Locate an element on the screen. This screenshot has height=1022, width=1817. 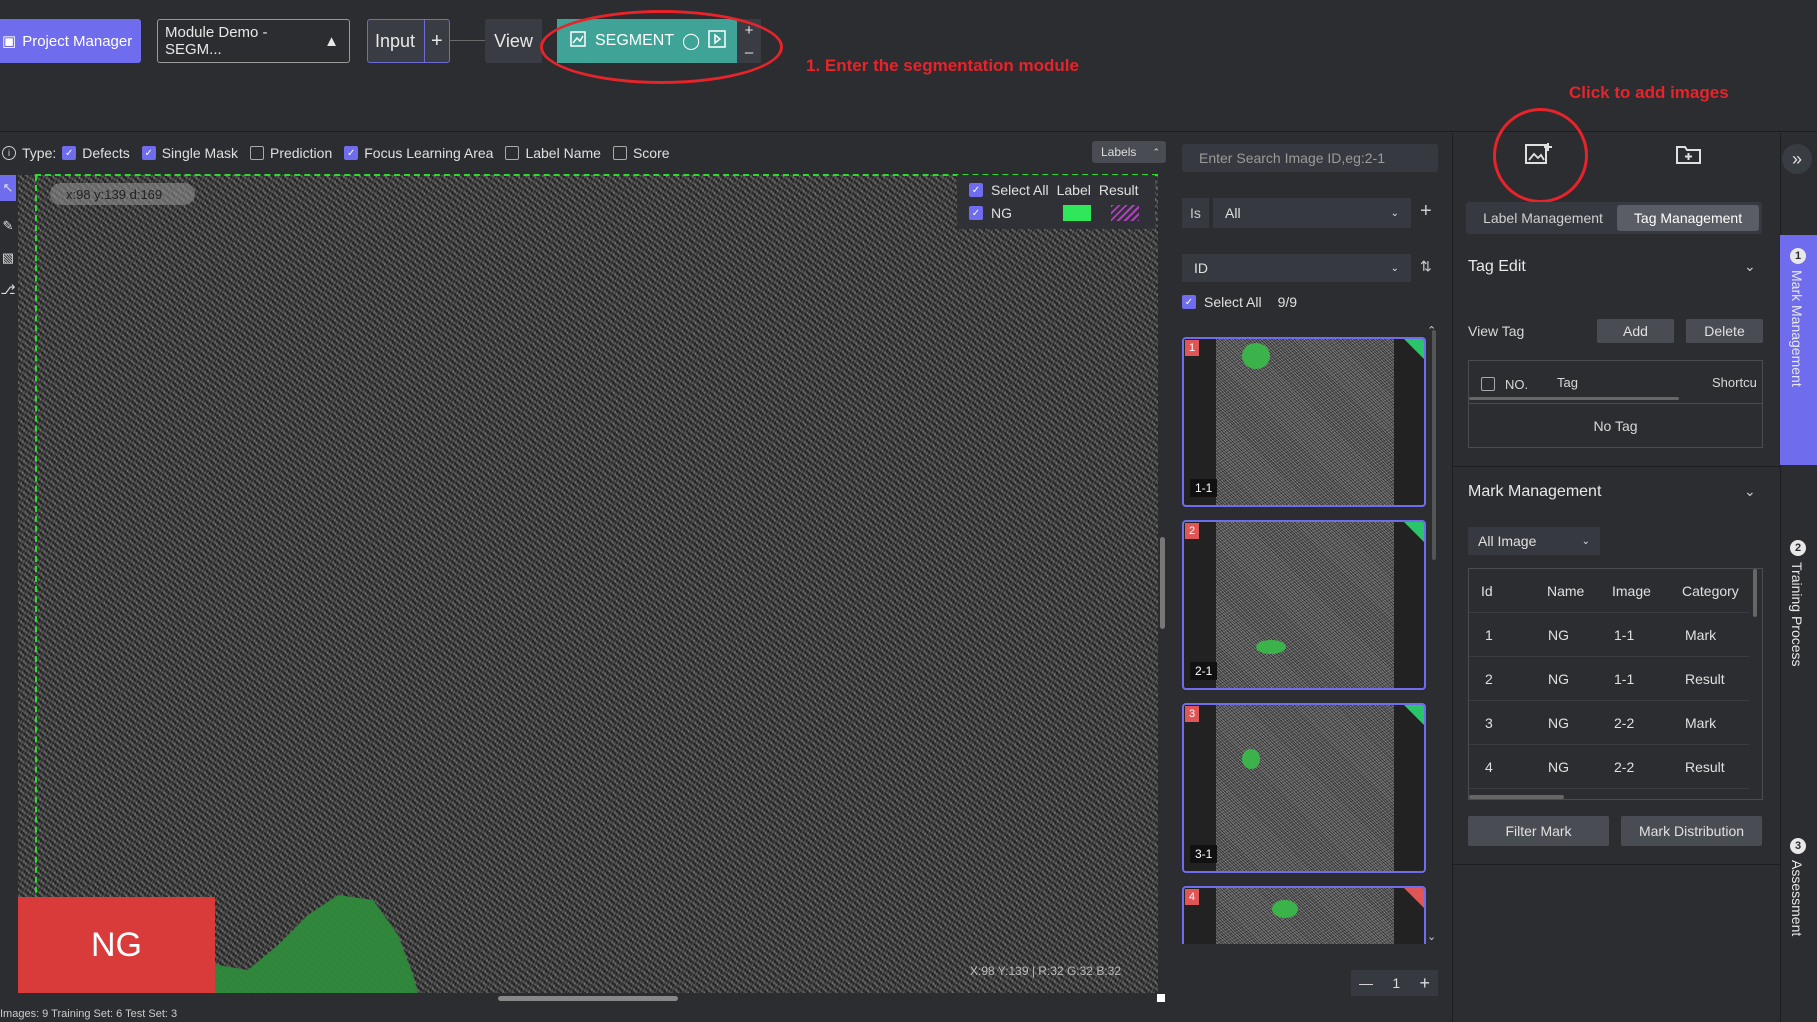
image-thumbnail: 1 1-1 is located at coordinates (1304, 422).